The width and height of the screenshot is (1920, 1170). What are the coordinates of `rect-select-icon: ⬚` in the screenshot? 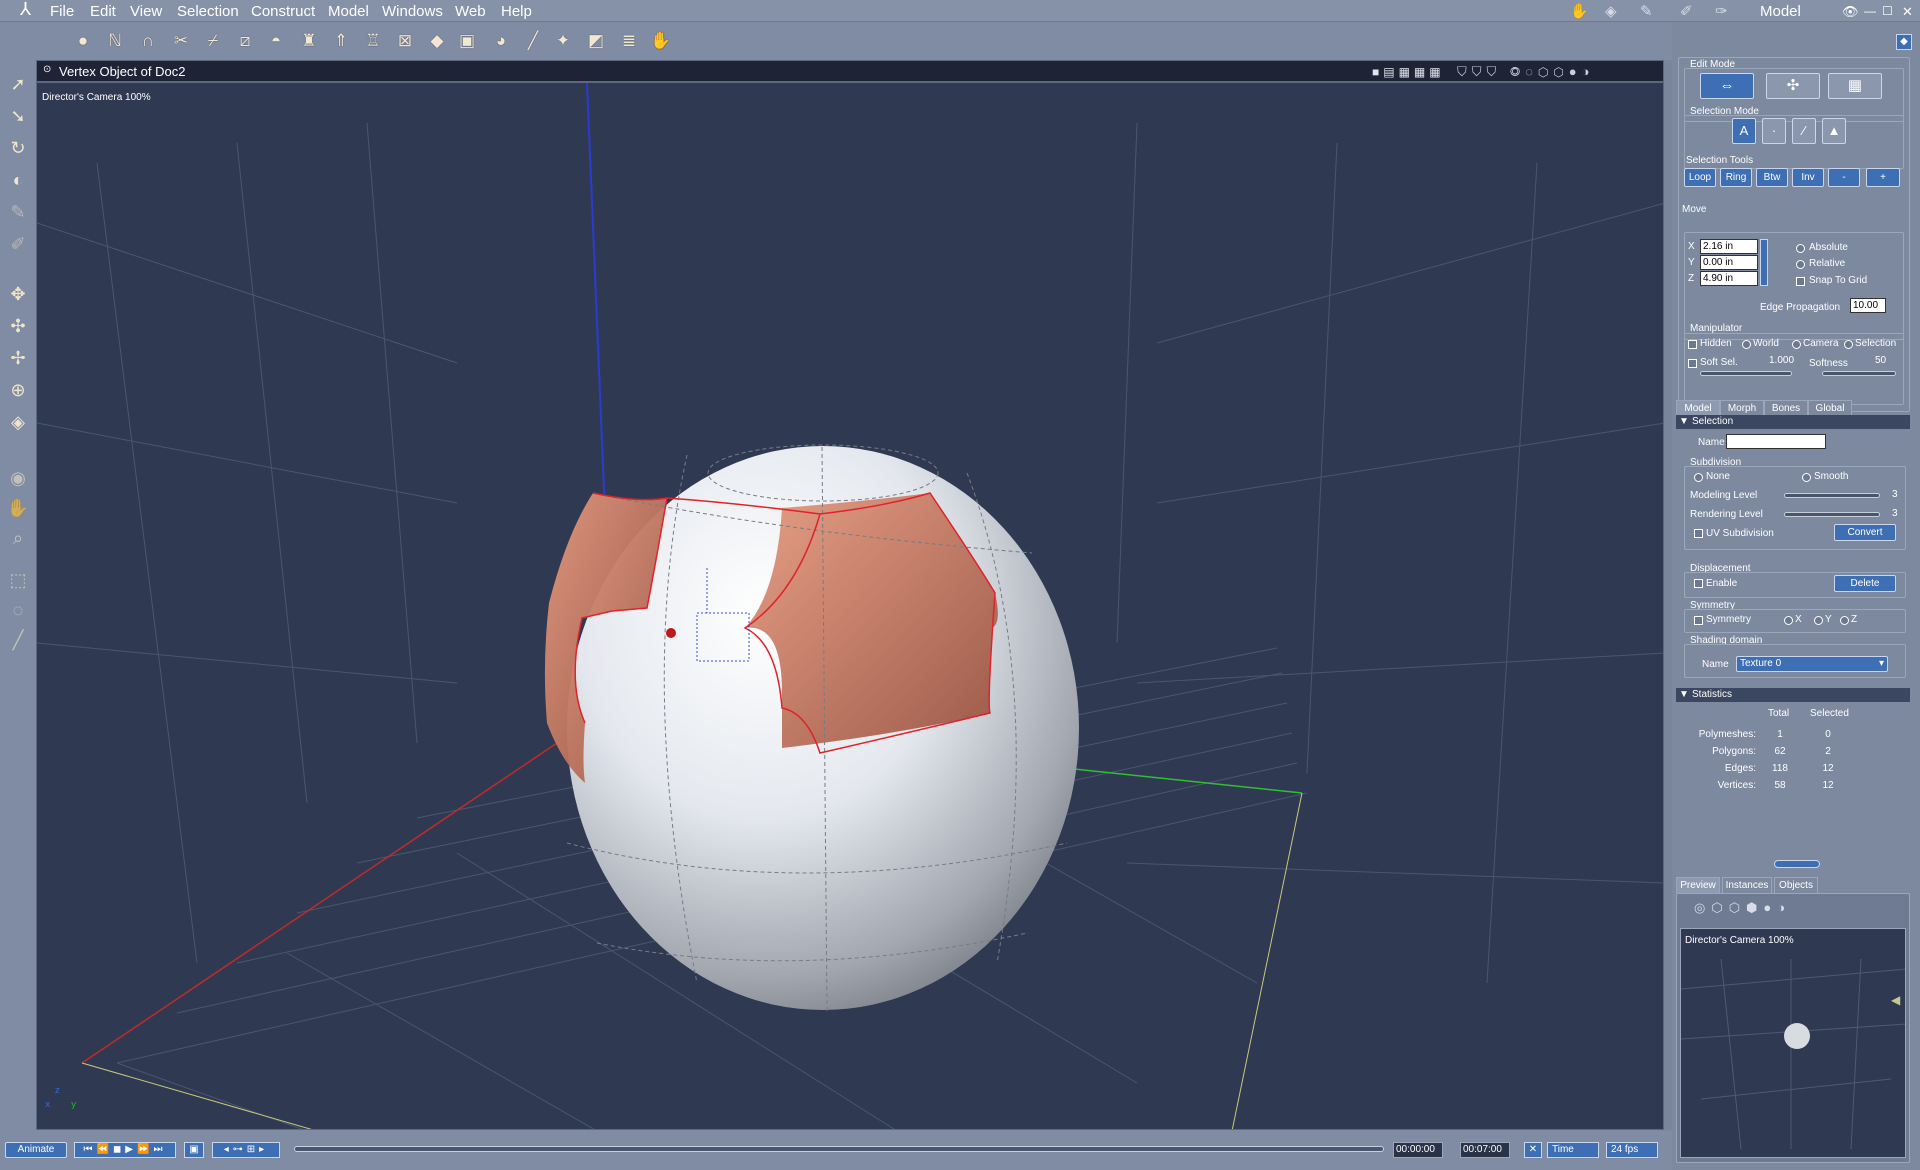 It's located at (18, 580).